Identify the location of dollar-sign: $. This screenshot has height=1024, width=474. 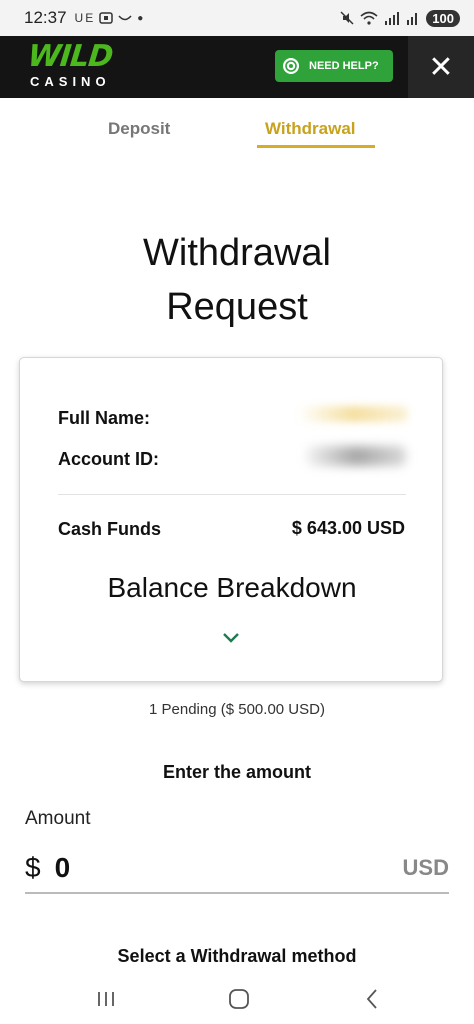
(33, 867).